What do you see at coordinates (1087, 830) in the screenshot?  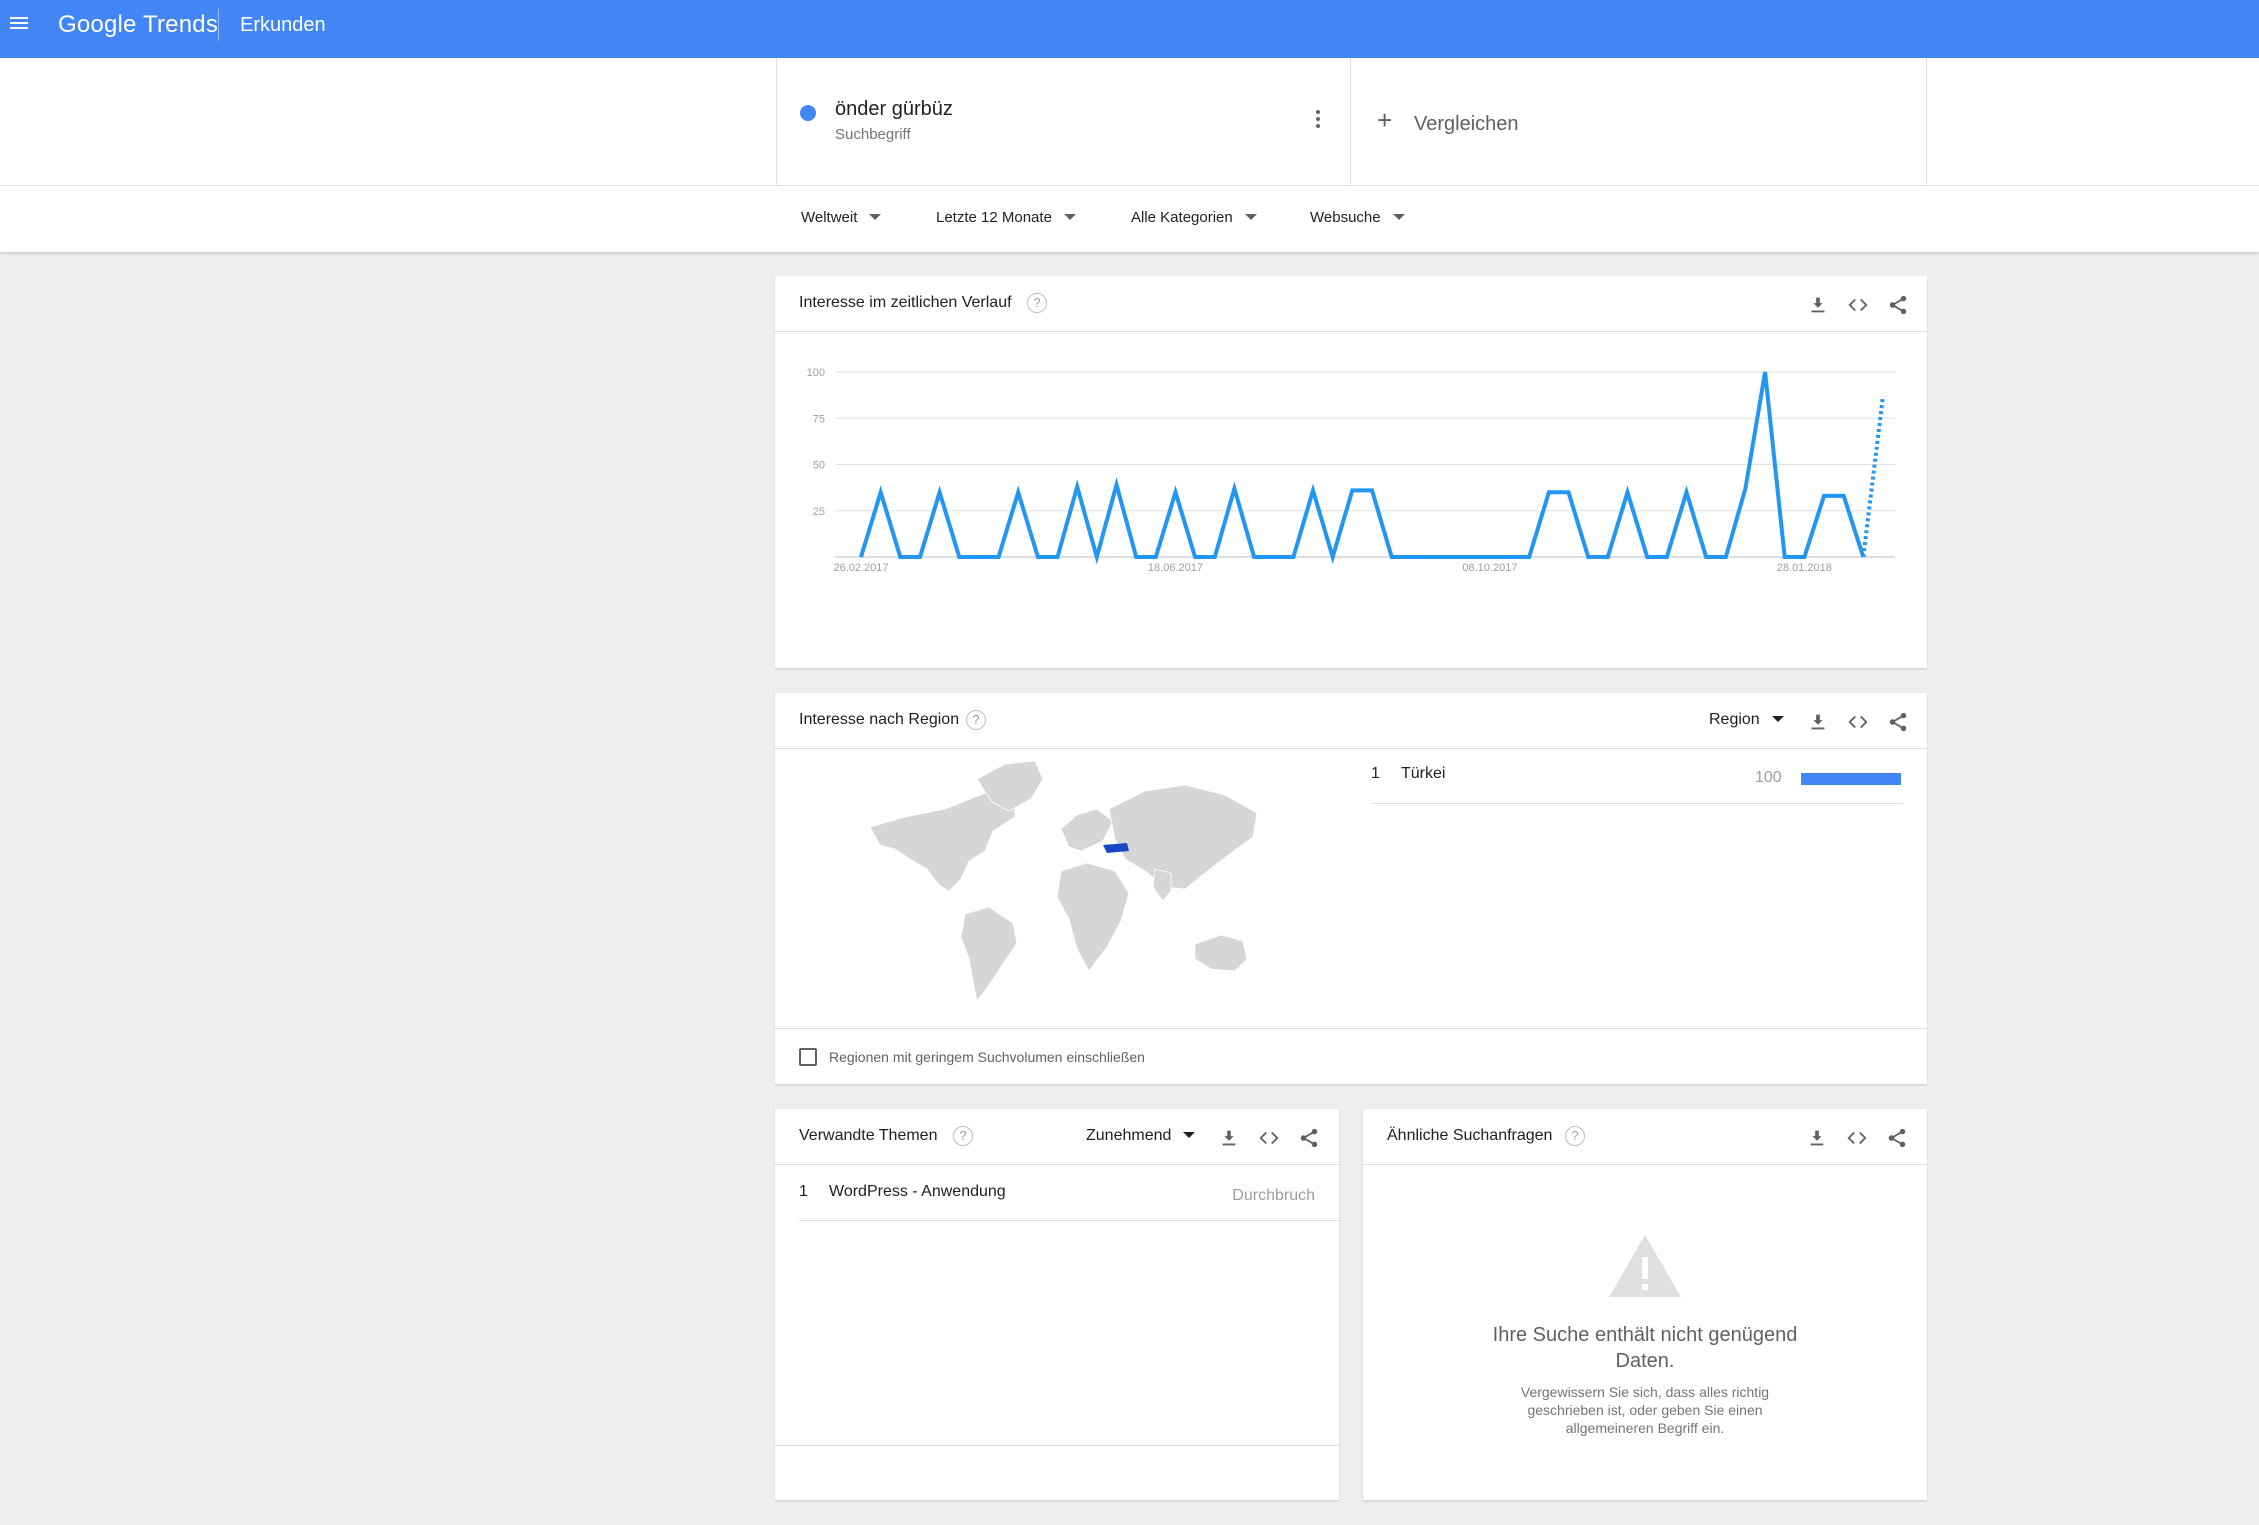 I see `map-region-europe` at bounding box center [1087, 830].